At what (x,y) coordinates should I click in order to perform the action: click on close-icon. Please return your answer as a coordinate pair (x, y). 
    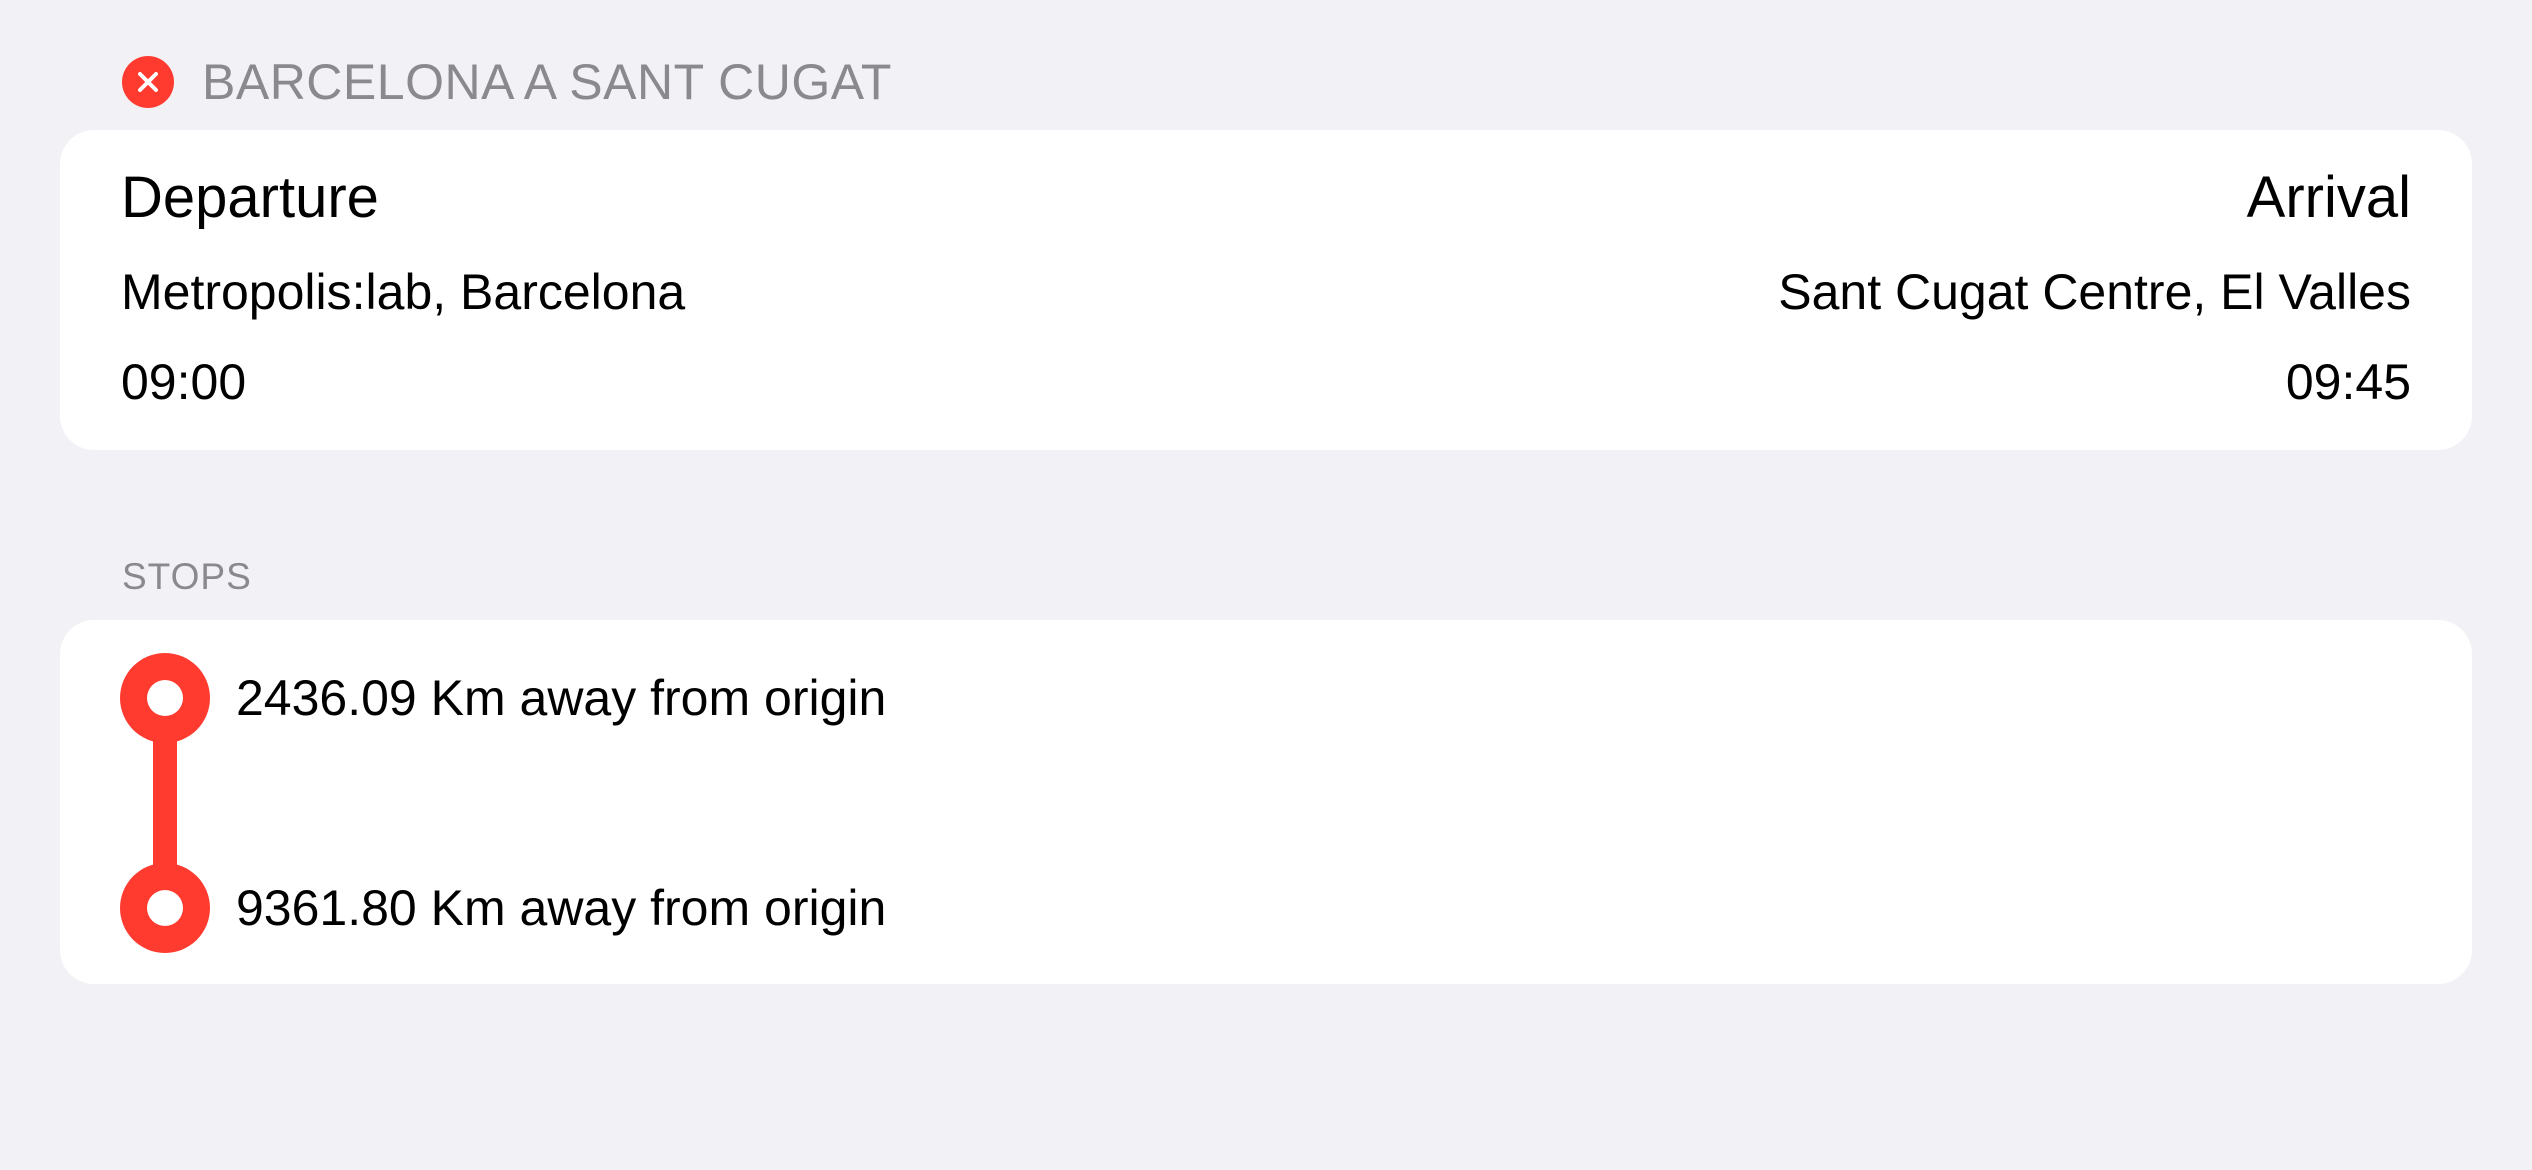
    Looking at the image, I should click on (148, 82).